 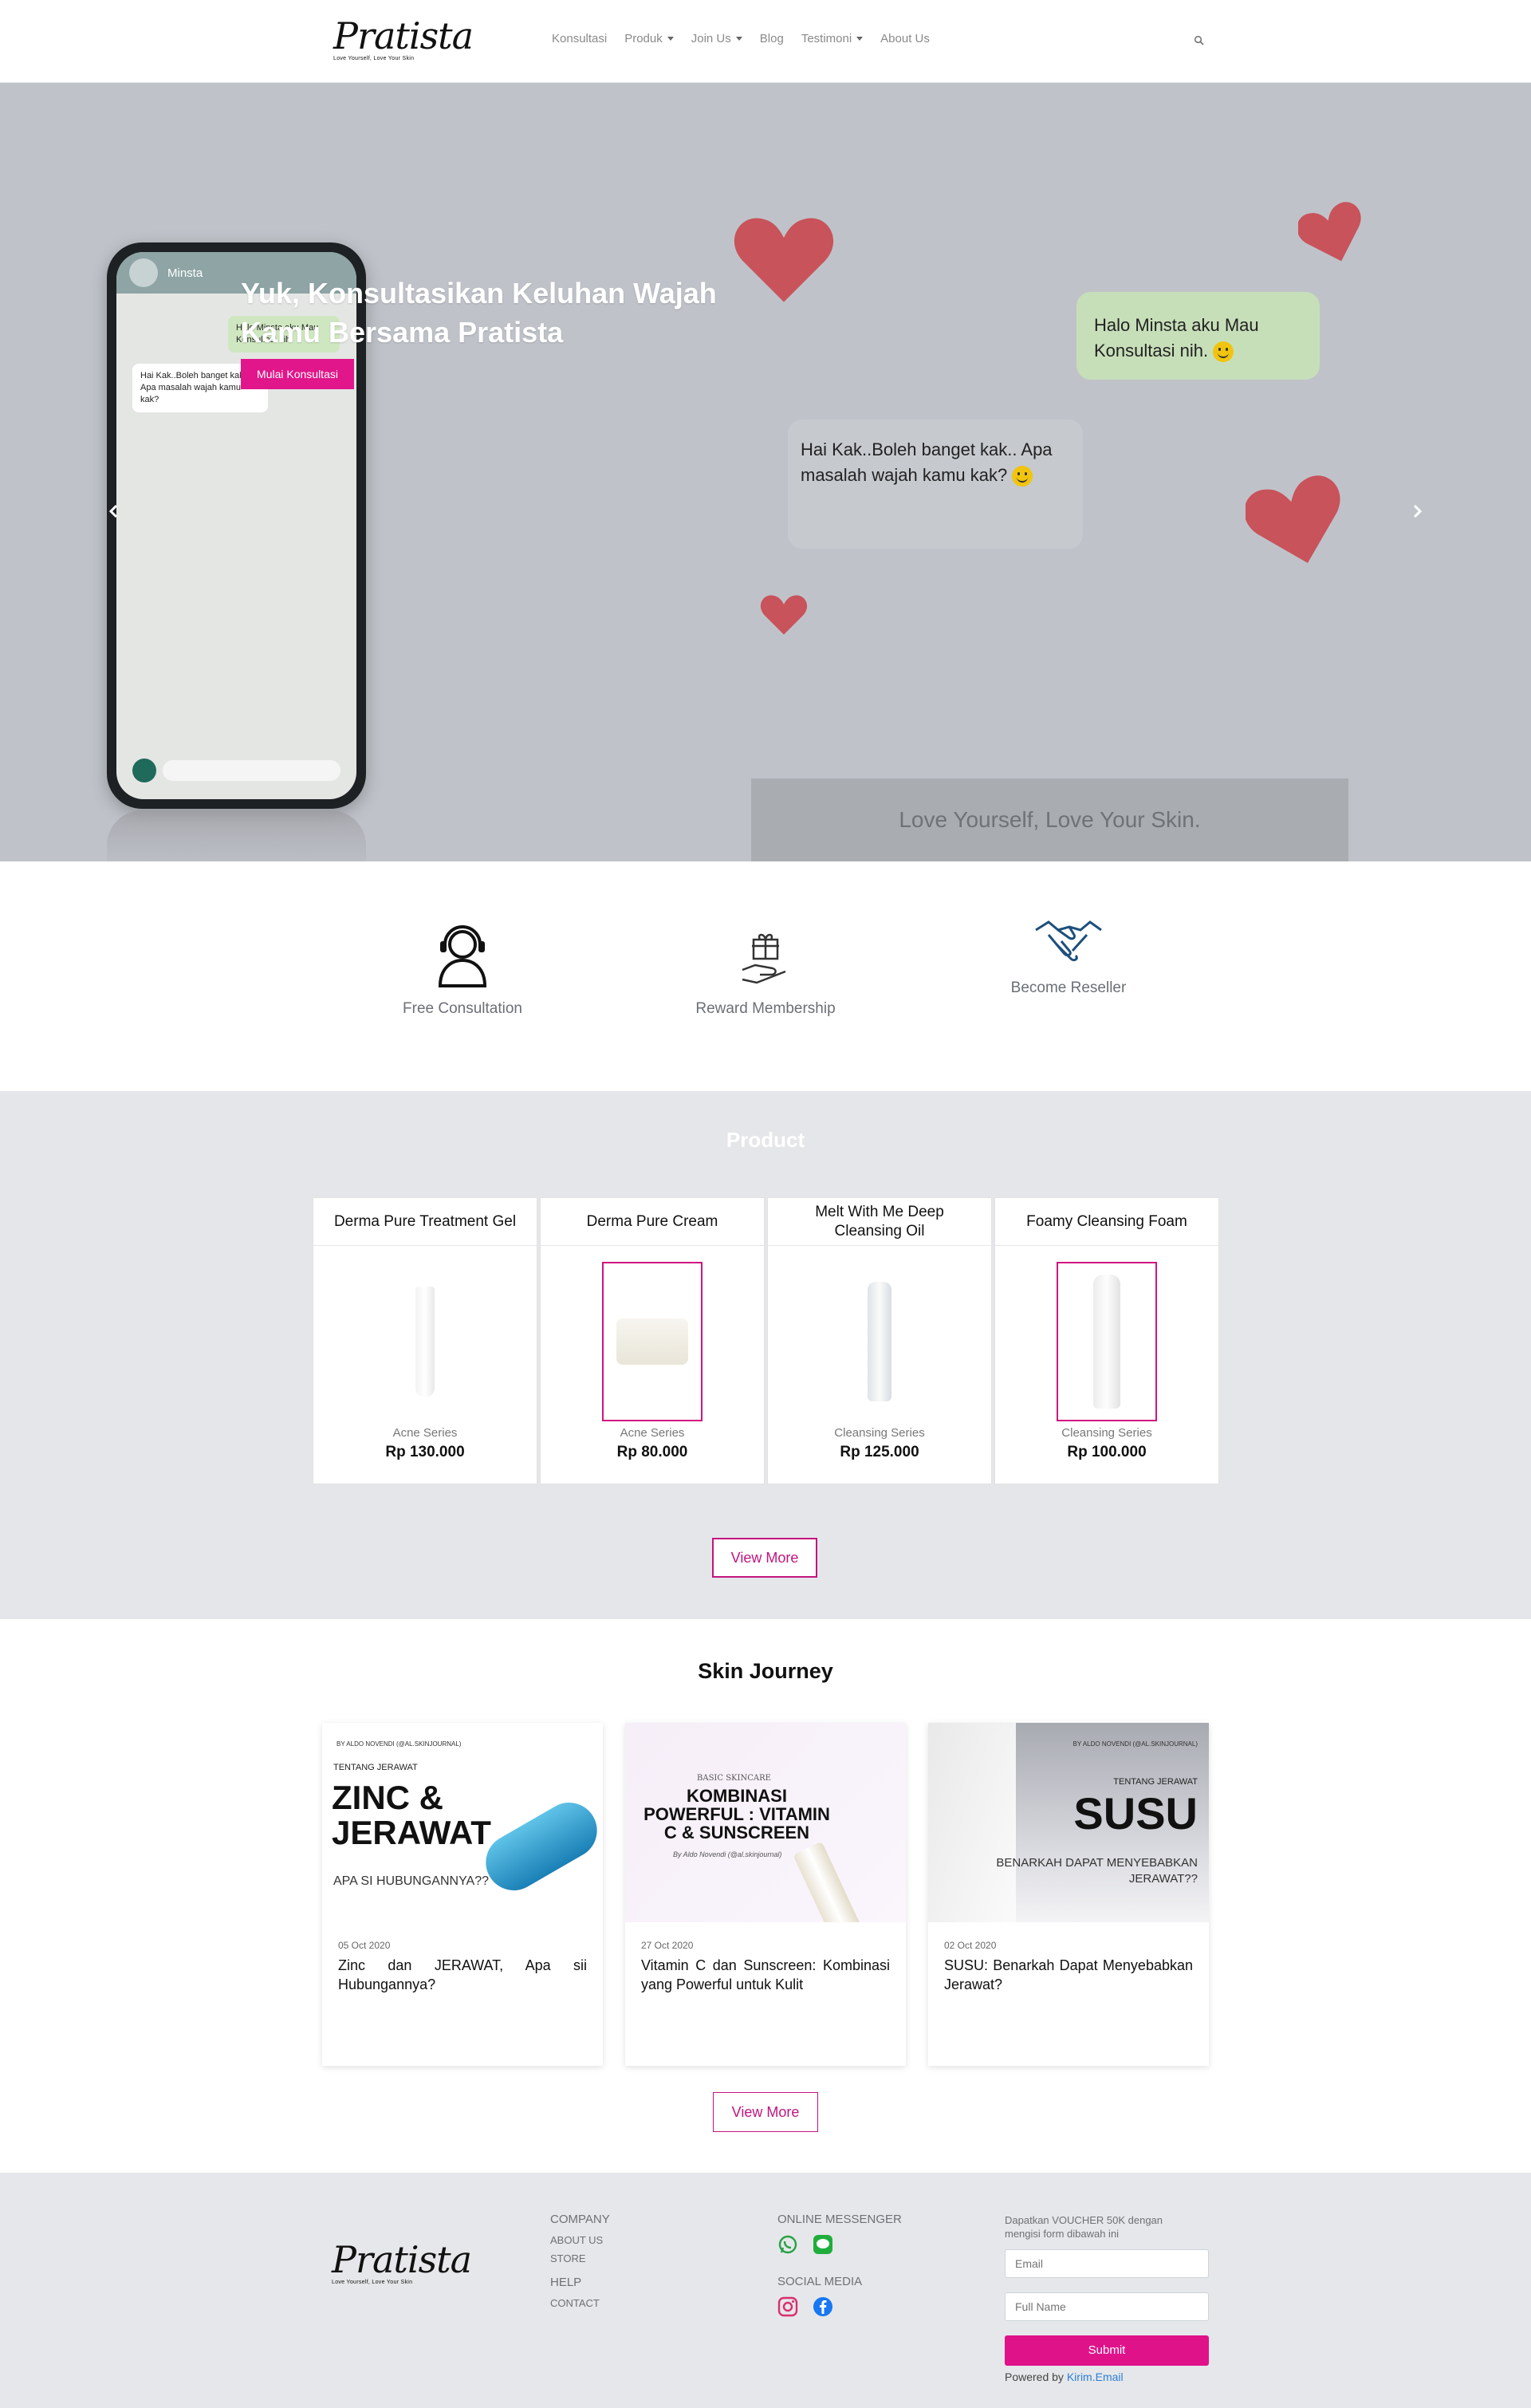 I want to click on brand-logo: Pratista Love Yourself, Love Your Skin, so click(x=403, y=37).